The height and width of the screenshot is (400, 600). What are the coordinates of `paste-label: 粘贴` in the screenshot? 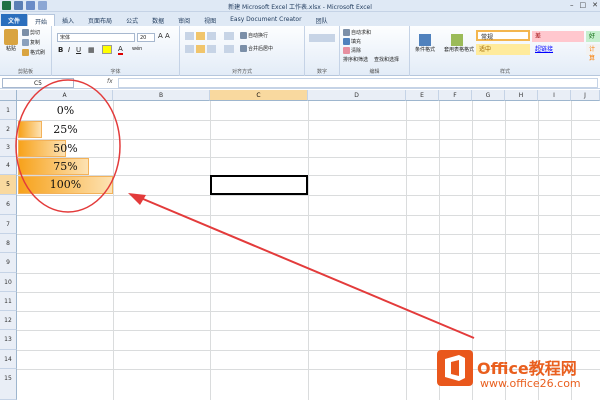 It's located at (10, 49).